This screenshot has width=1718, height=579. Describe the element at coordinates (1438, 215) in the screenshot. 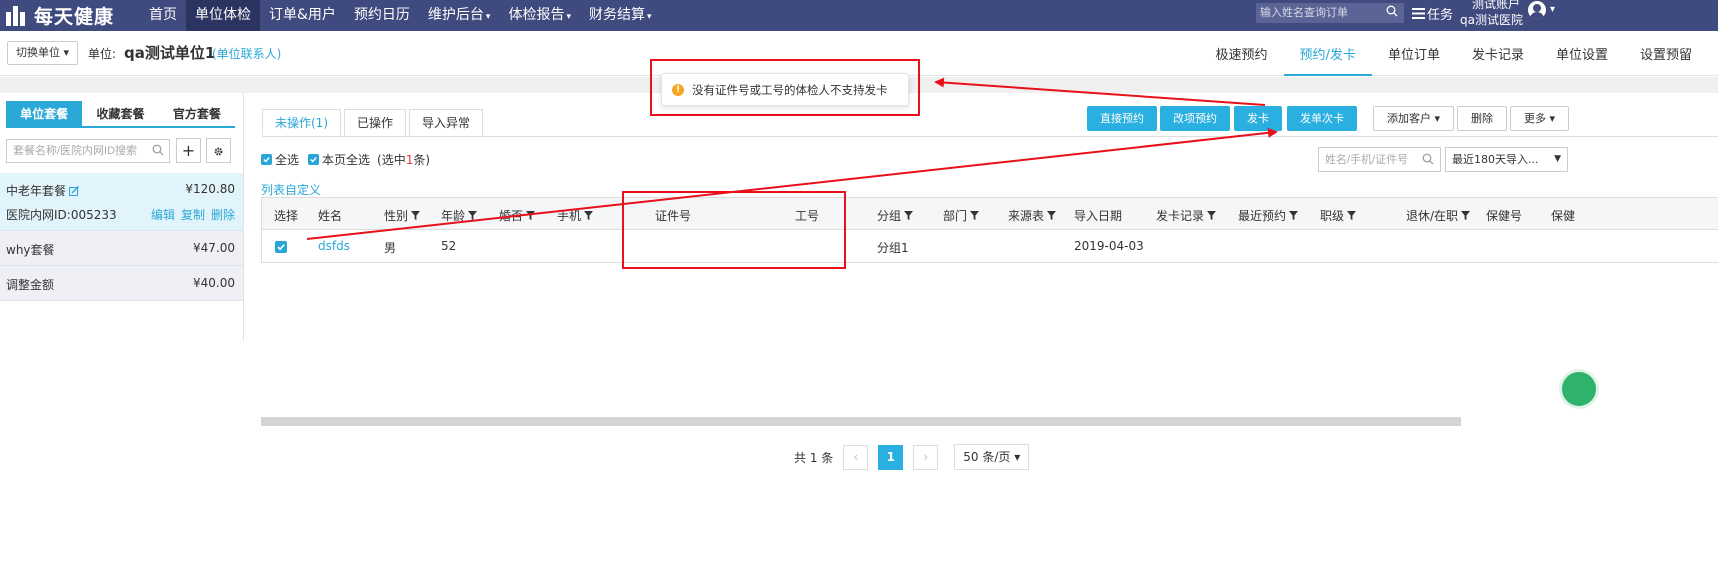

I see `col-retire-status: 退休/在职` at that location.